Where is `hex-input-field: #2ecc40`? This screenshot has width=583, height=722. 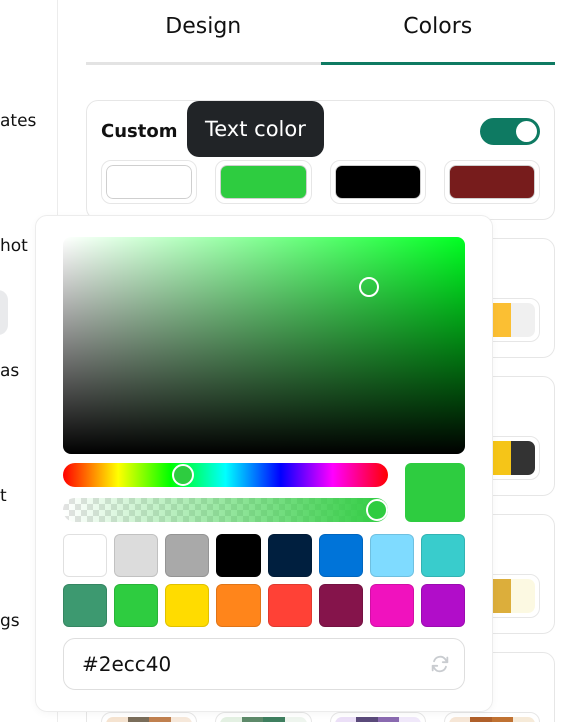
hex-input-field: #2ecc40 is located at coordinates (264, 664).